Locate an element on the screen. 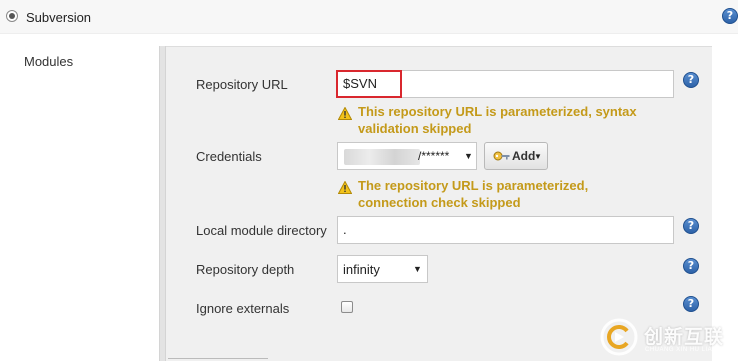 Image resolution: width=738 pixels, height=361 pixels. redacted-username is located at coordinates (382, 157).